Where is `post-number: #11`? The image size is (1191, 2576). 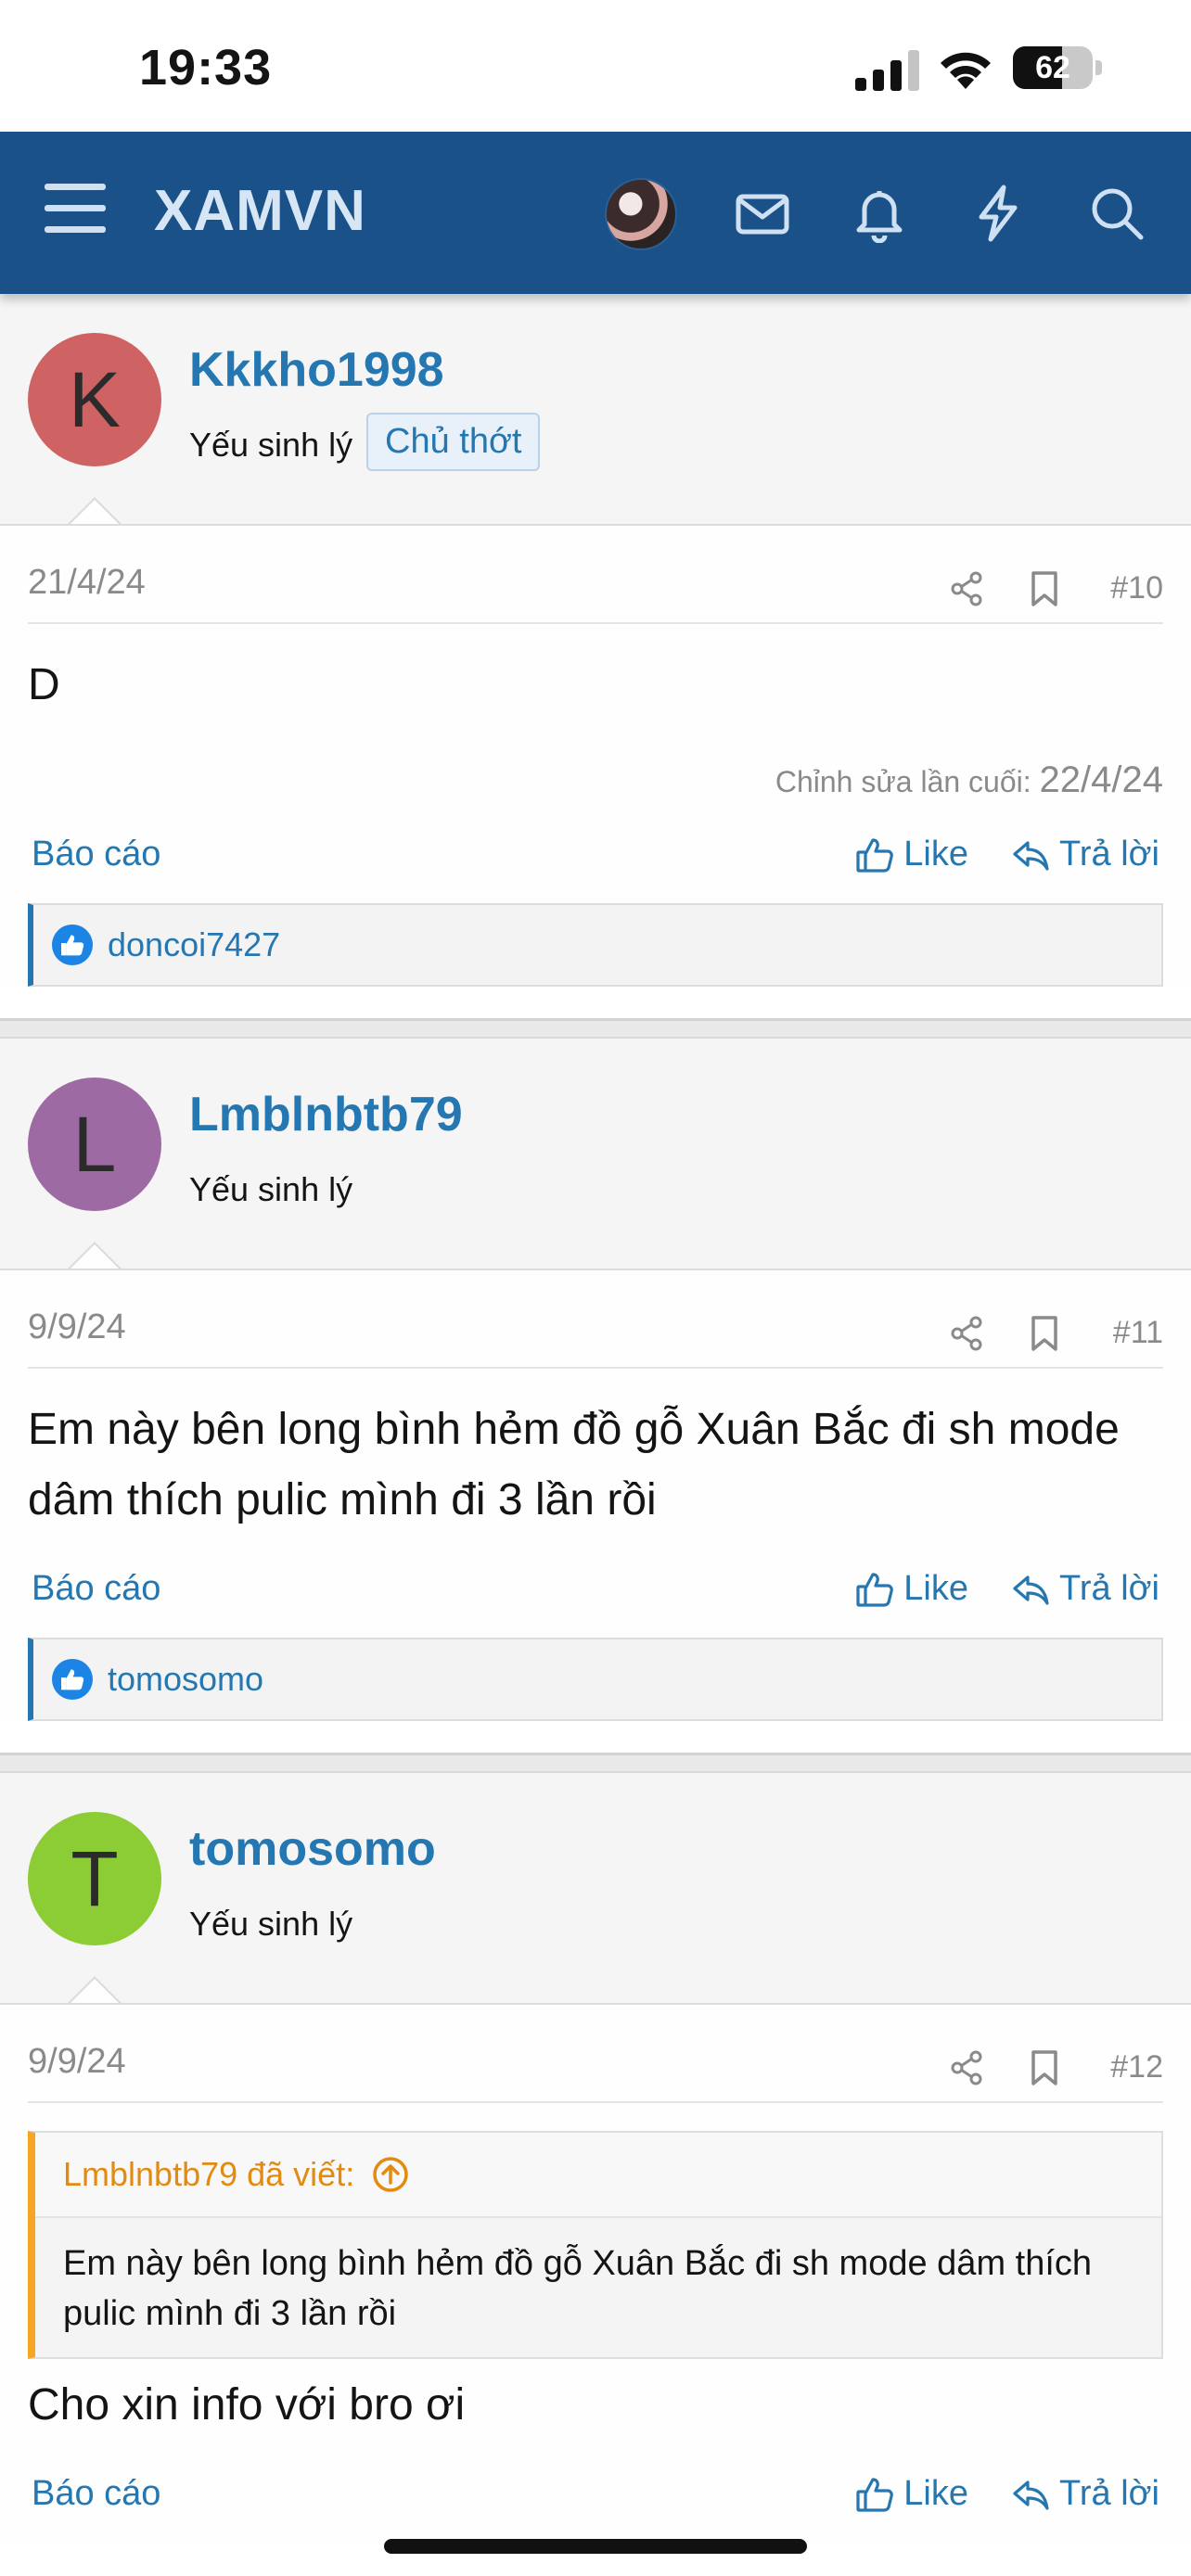
post-number: #11 is located at coordinates (1138, 1333).